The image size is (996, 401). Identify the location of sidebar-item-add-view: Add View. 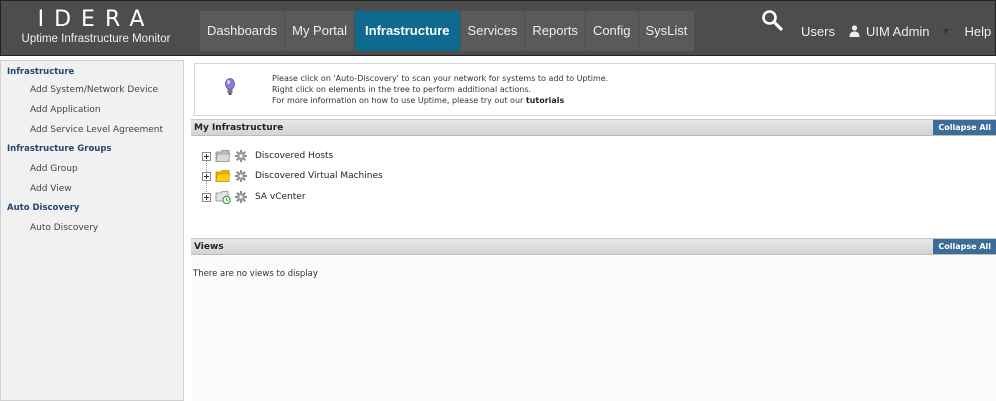
(51, 189).